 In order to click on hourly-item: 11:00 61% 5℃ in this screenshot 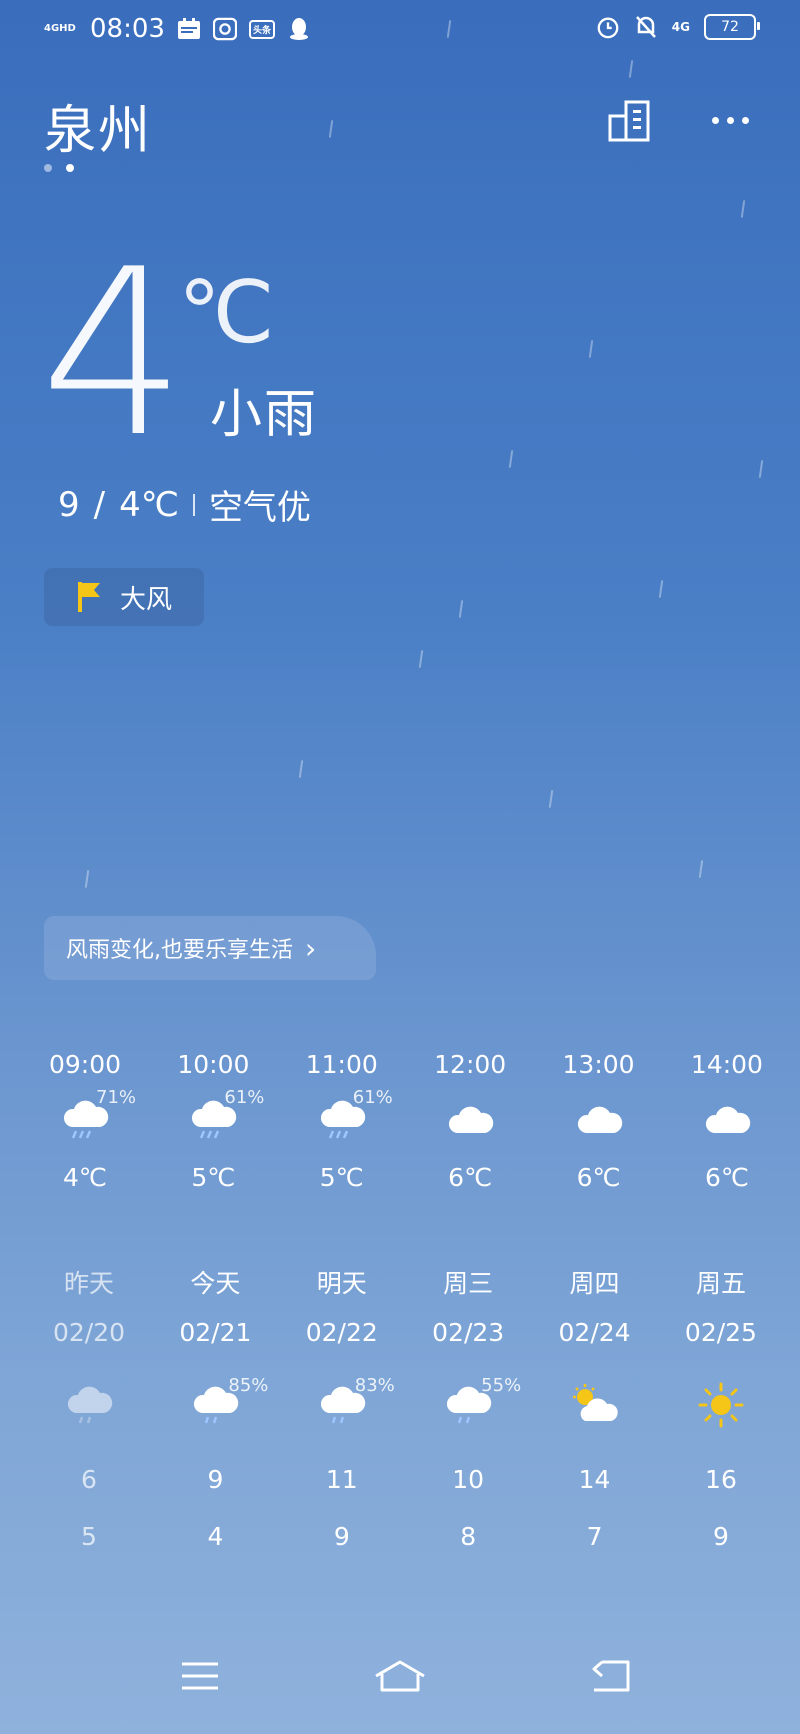, I will do `click(342, 1121)`.